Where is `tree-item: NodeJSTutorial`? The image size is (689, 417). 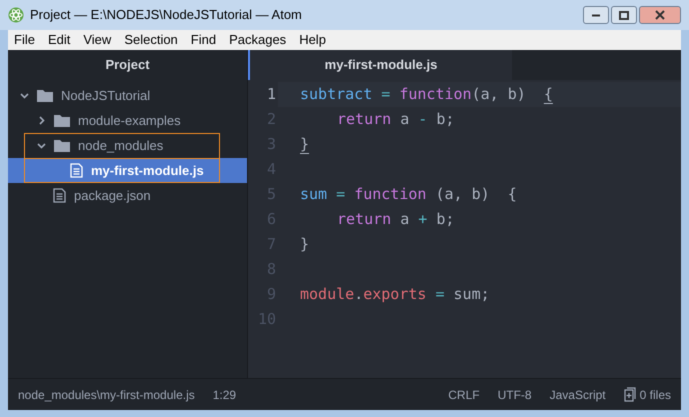 tree-item: NodeJSTutorial is located at coordinates (127, 95).